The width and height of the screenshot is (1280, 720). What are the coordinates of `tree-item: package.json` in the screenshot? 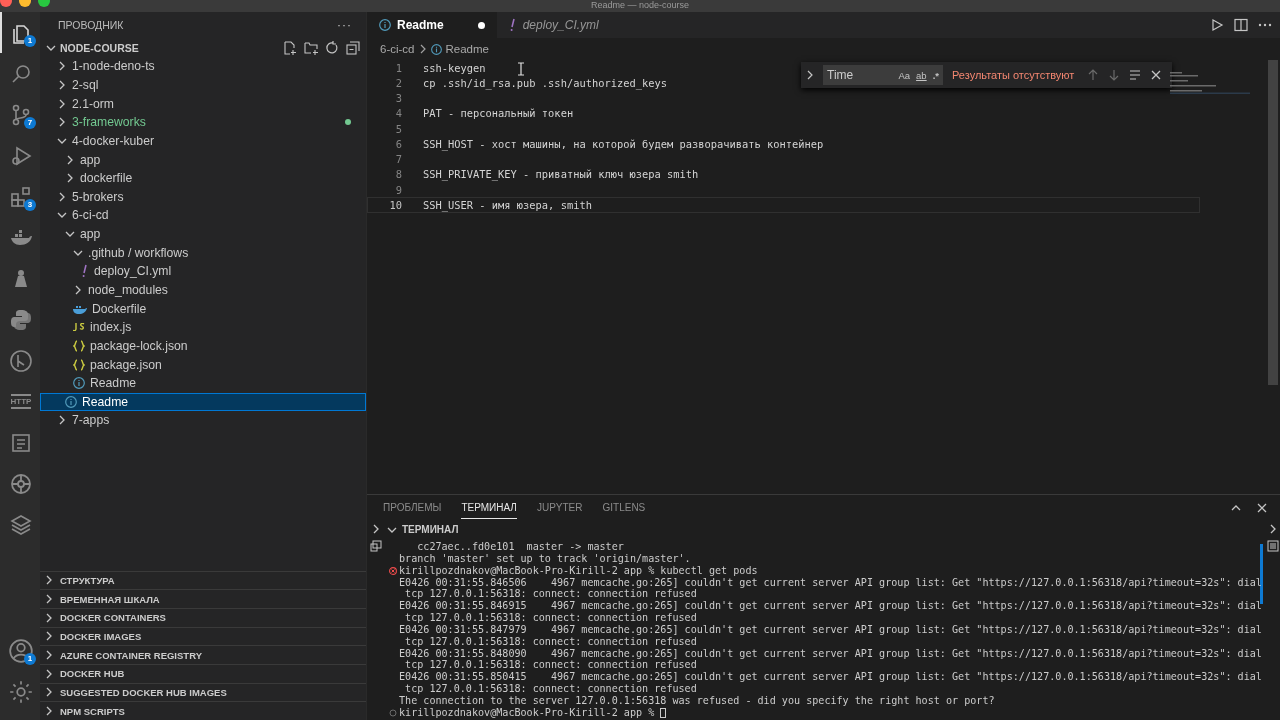 It's located at (203, 364).